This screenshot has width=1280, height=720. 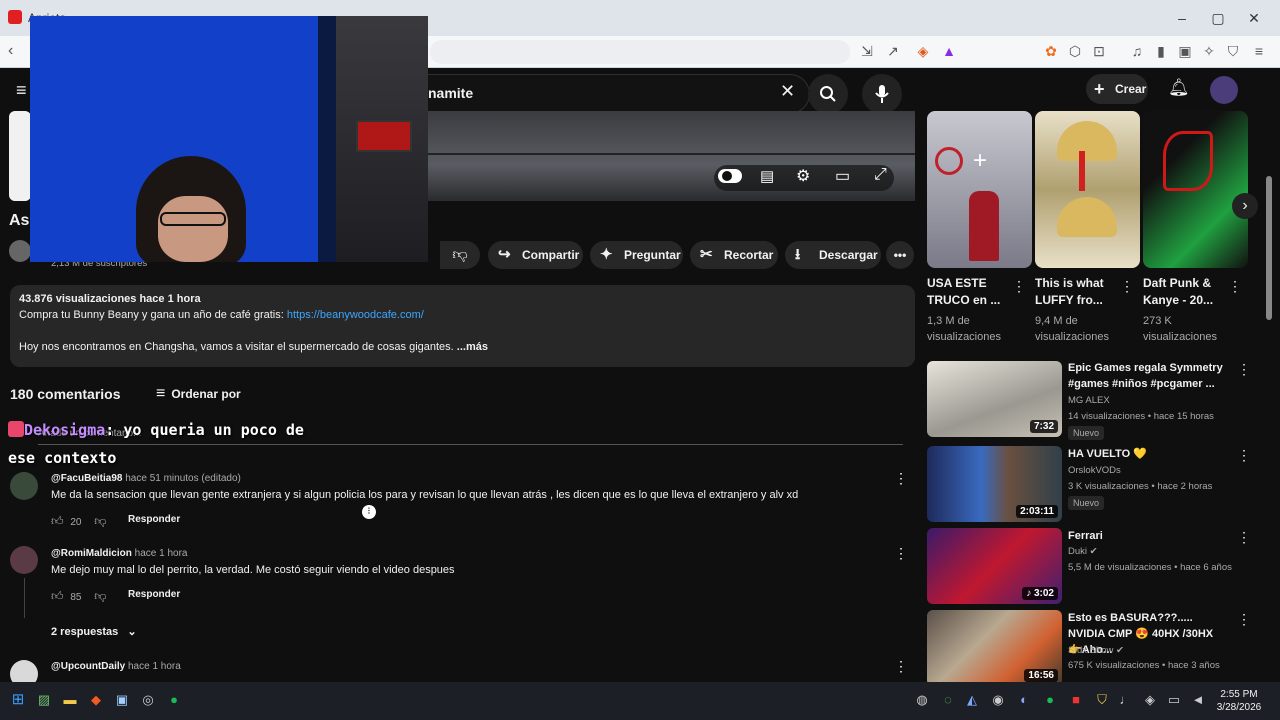 I want to click on clear-search-icon: ✕, so click(x=787, y=91).